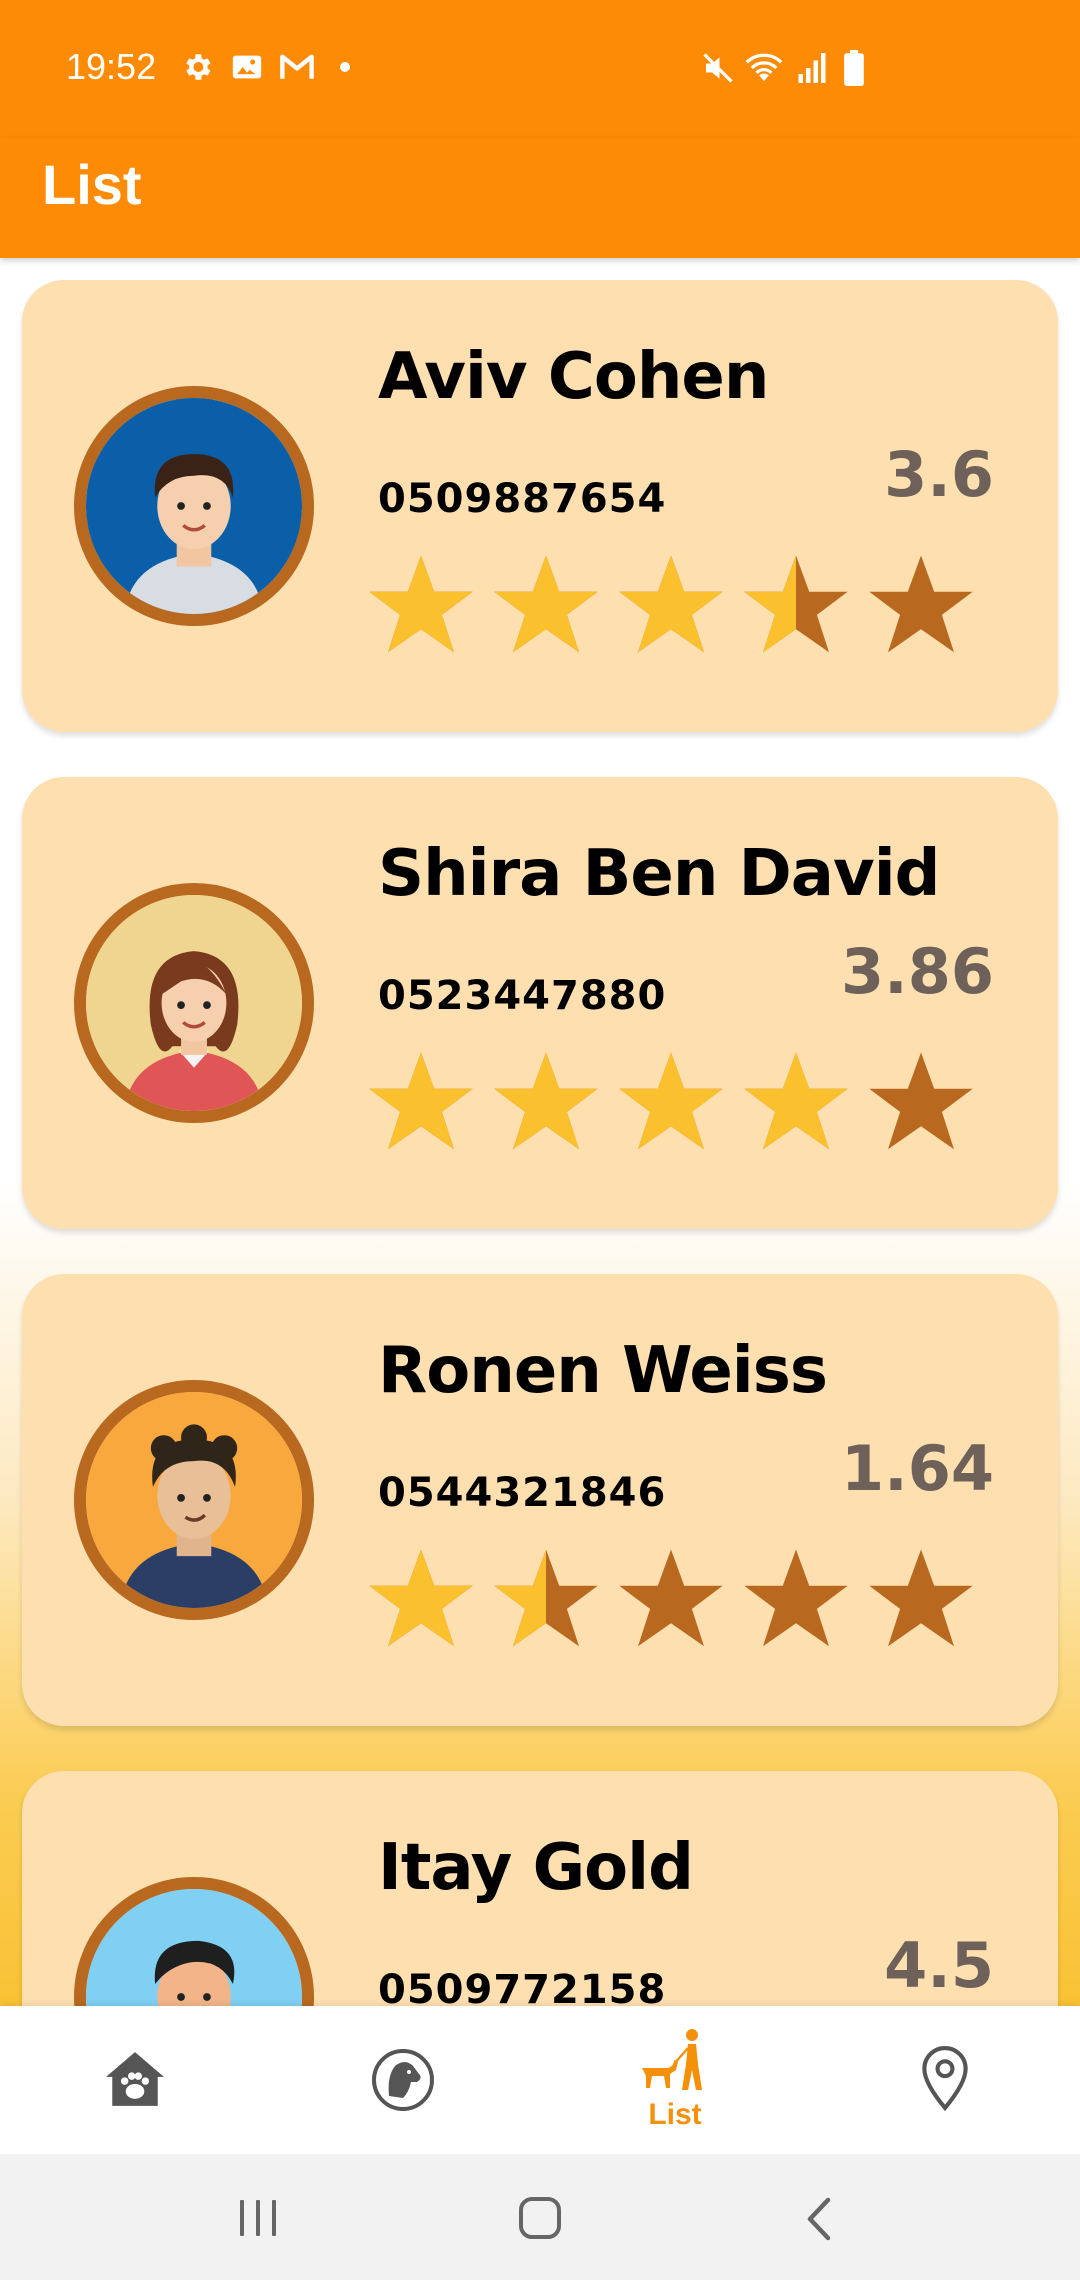 The height and width of the screenshot is (2280, 1080). I want to click on battery-icon, so click(854, 68).